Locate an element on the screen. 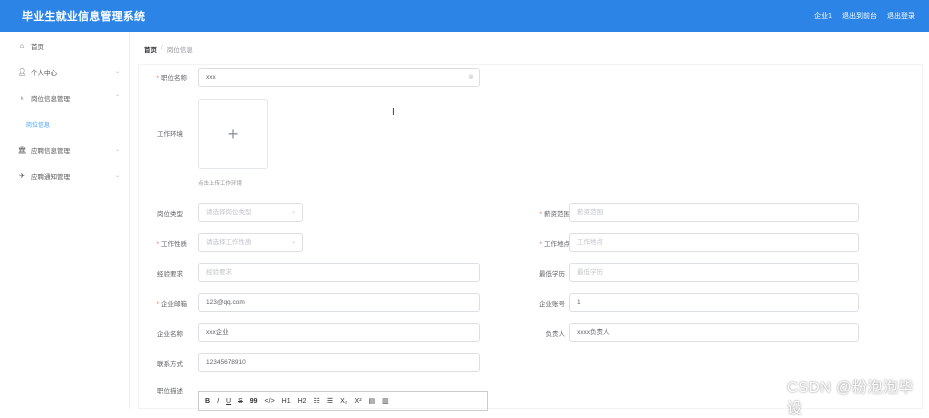 The height and width of the screenshot is (418, 929). sidebar-item-label: 岗位信息管理 is located at coordinates (50, 99).